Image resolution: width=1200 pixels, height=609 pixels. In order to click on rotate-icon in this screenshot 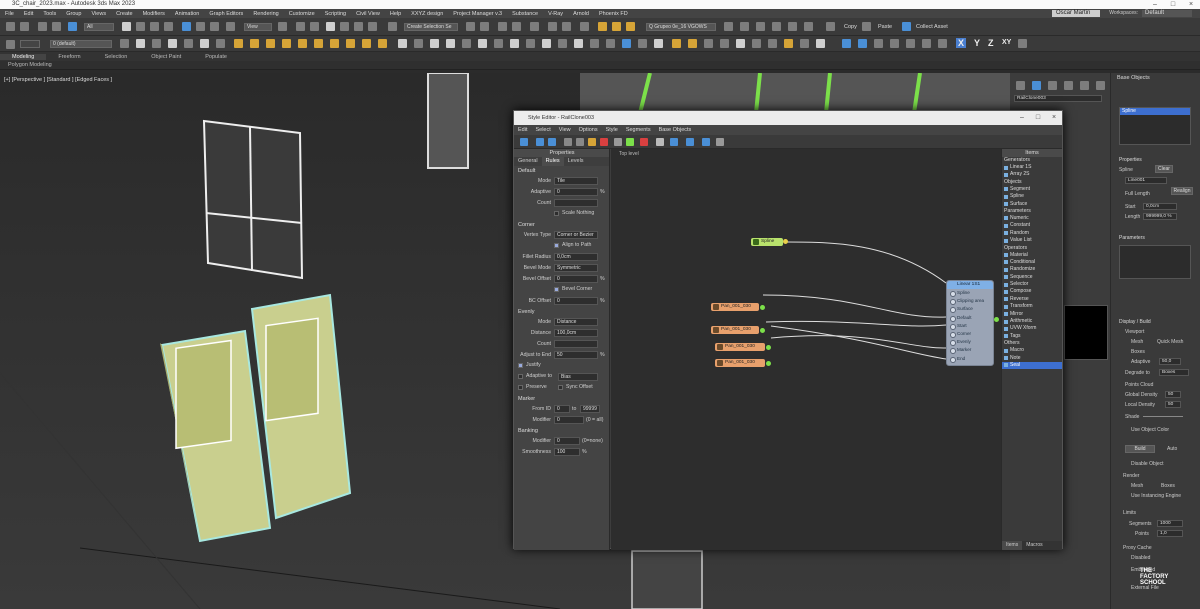, I will do `click(200, 26)`.